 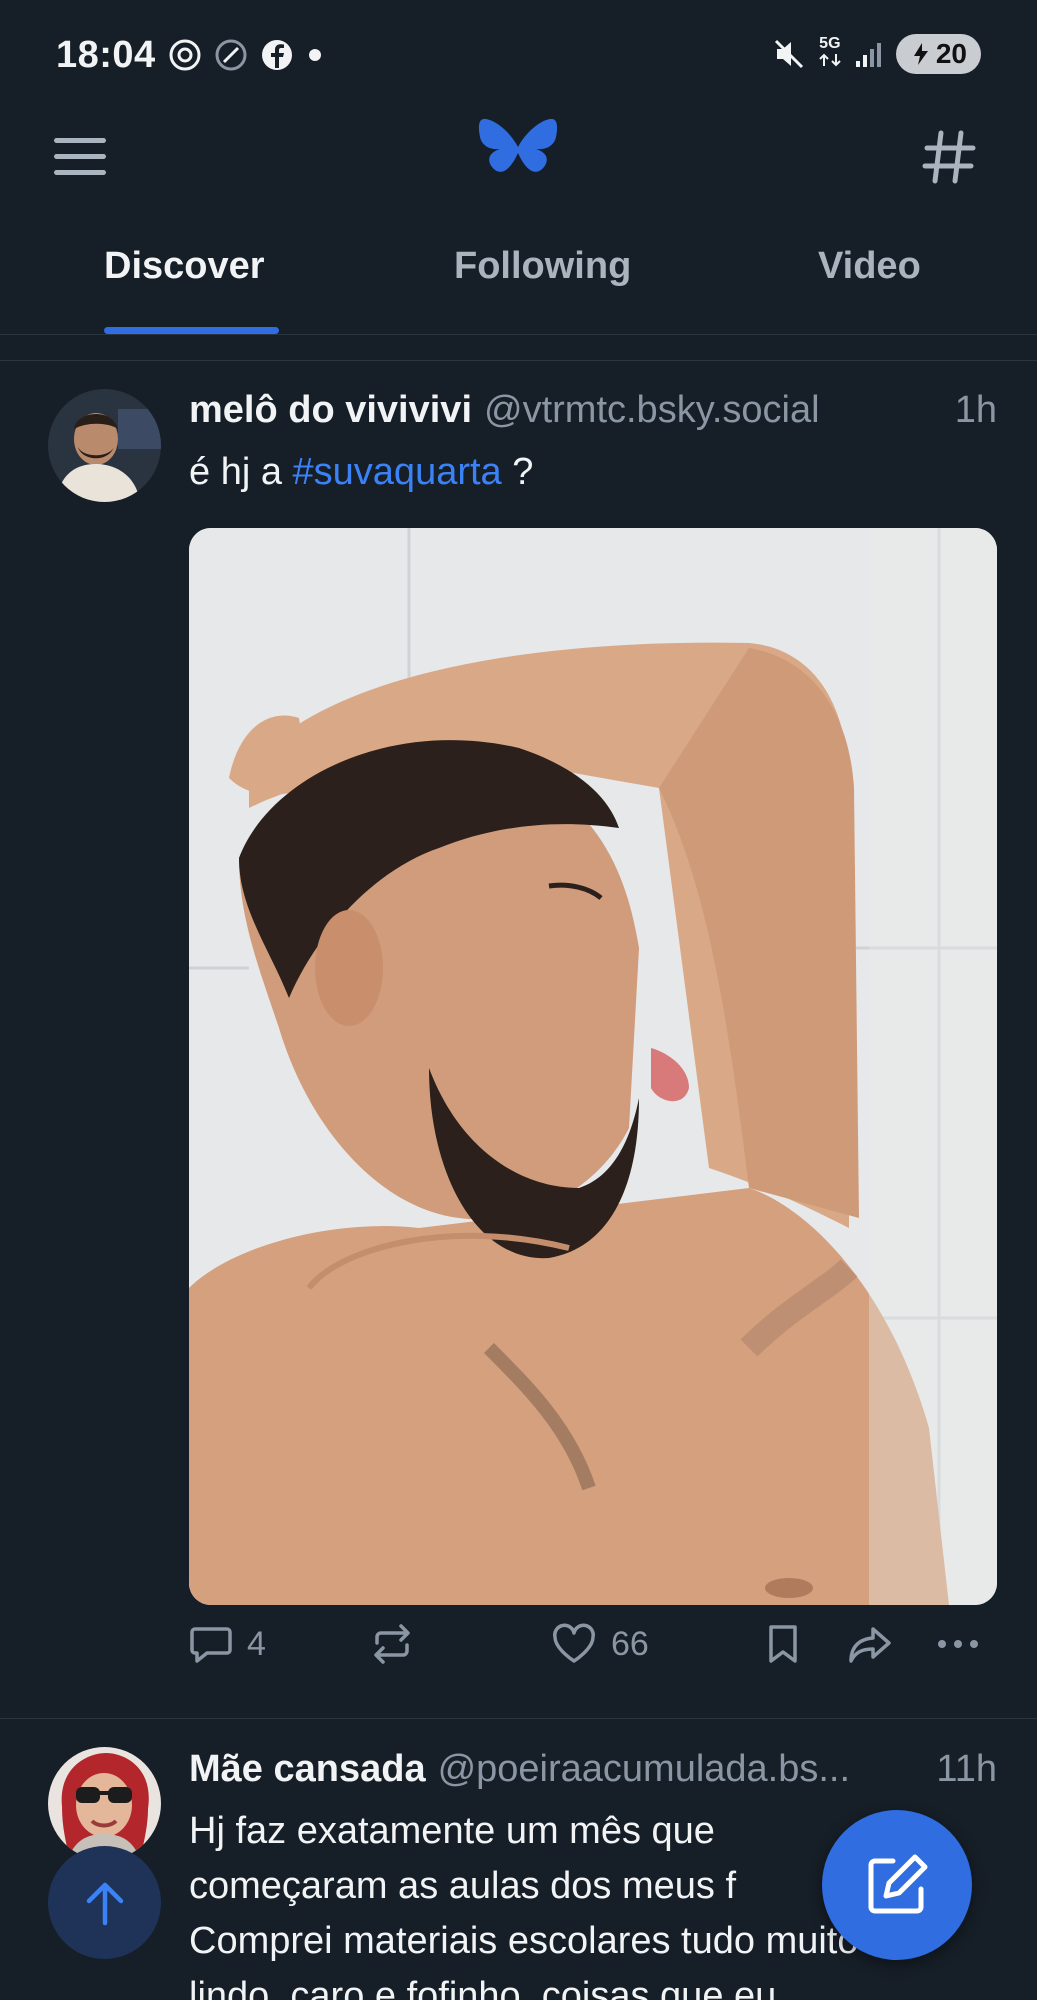 I want to click on reply-icon, so click(x=211, y=1645).